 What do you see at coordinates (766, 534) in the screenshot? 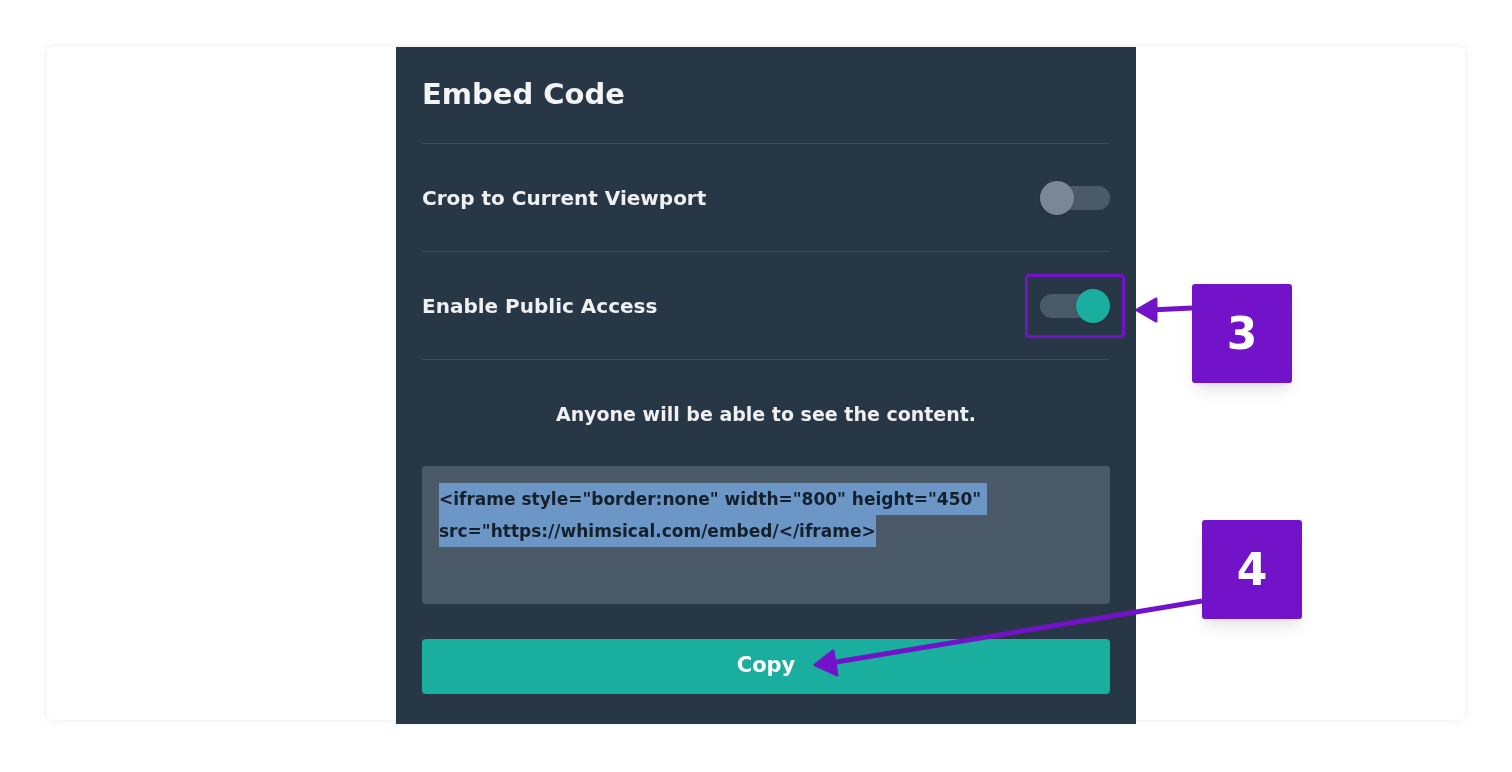
I see `code-textarea: <iframe style="border:none" width="800" height="450" src="https://whimsical.com/embed/</iframe>` at bounding box center [766, 534].